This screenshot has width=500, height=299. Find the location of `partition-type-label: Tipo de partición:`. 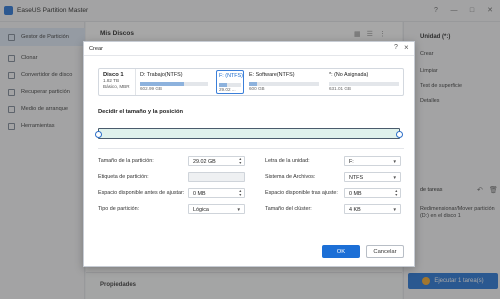

partition-type-label: Tipo de partición: is located at coordinates (119, 209).